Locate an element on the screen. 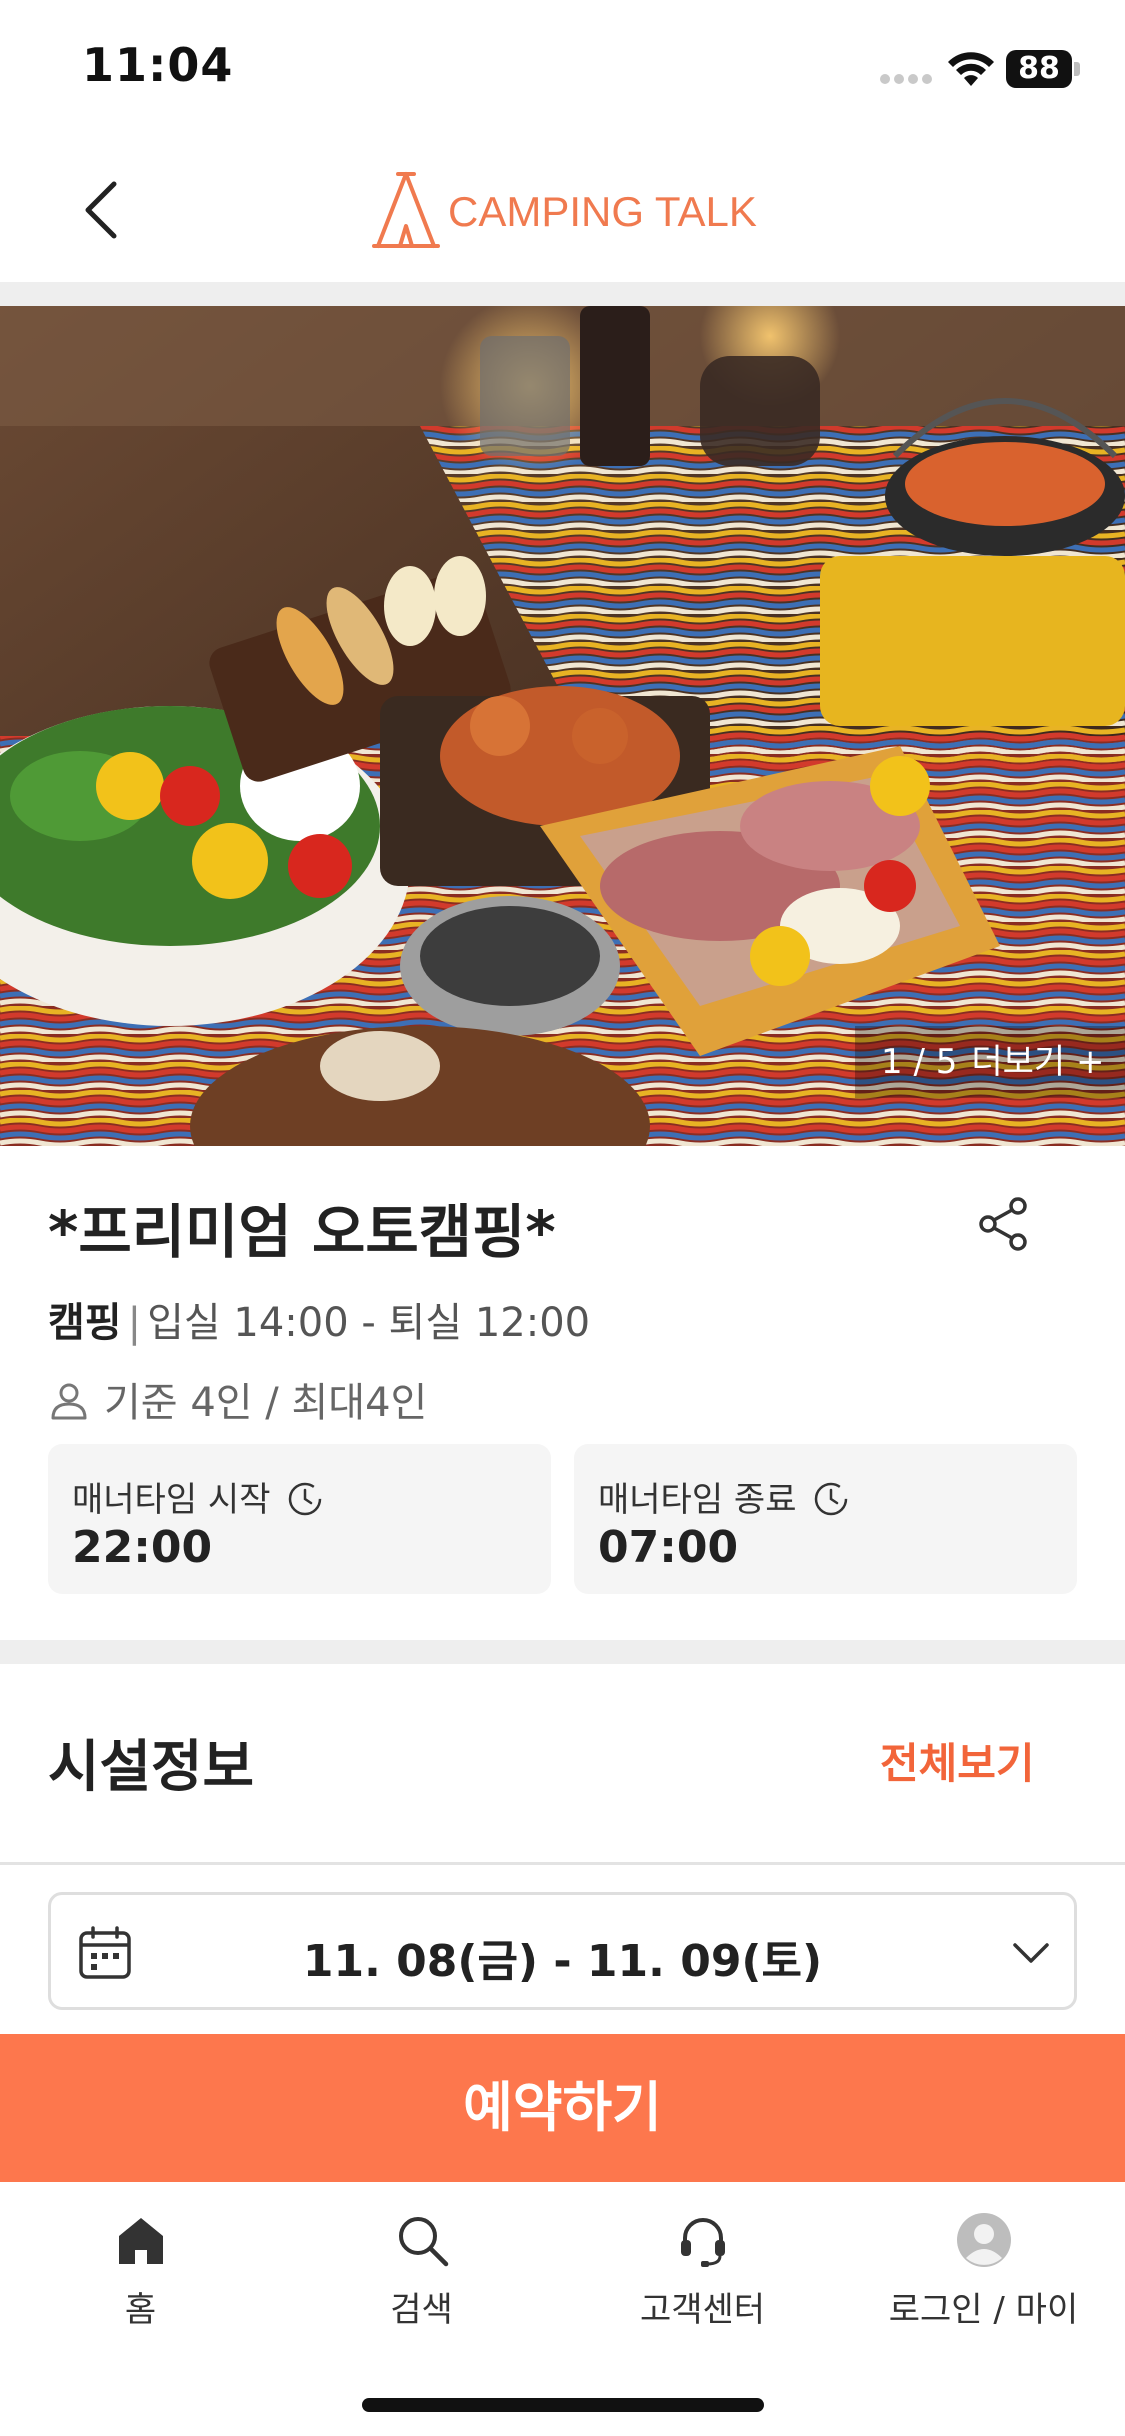 The height and width of the screenshot is (2436, 1125). photo-counter: 1 / 5 더보기 + is located at coordinates (990, 1062).